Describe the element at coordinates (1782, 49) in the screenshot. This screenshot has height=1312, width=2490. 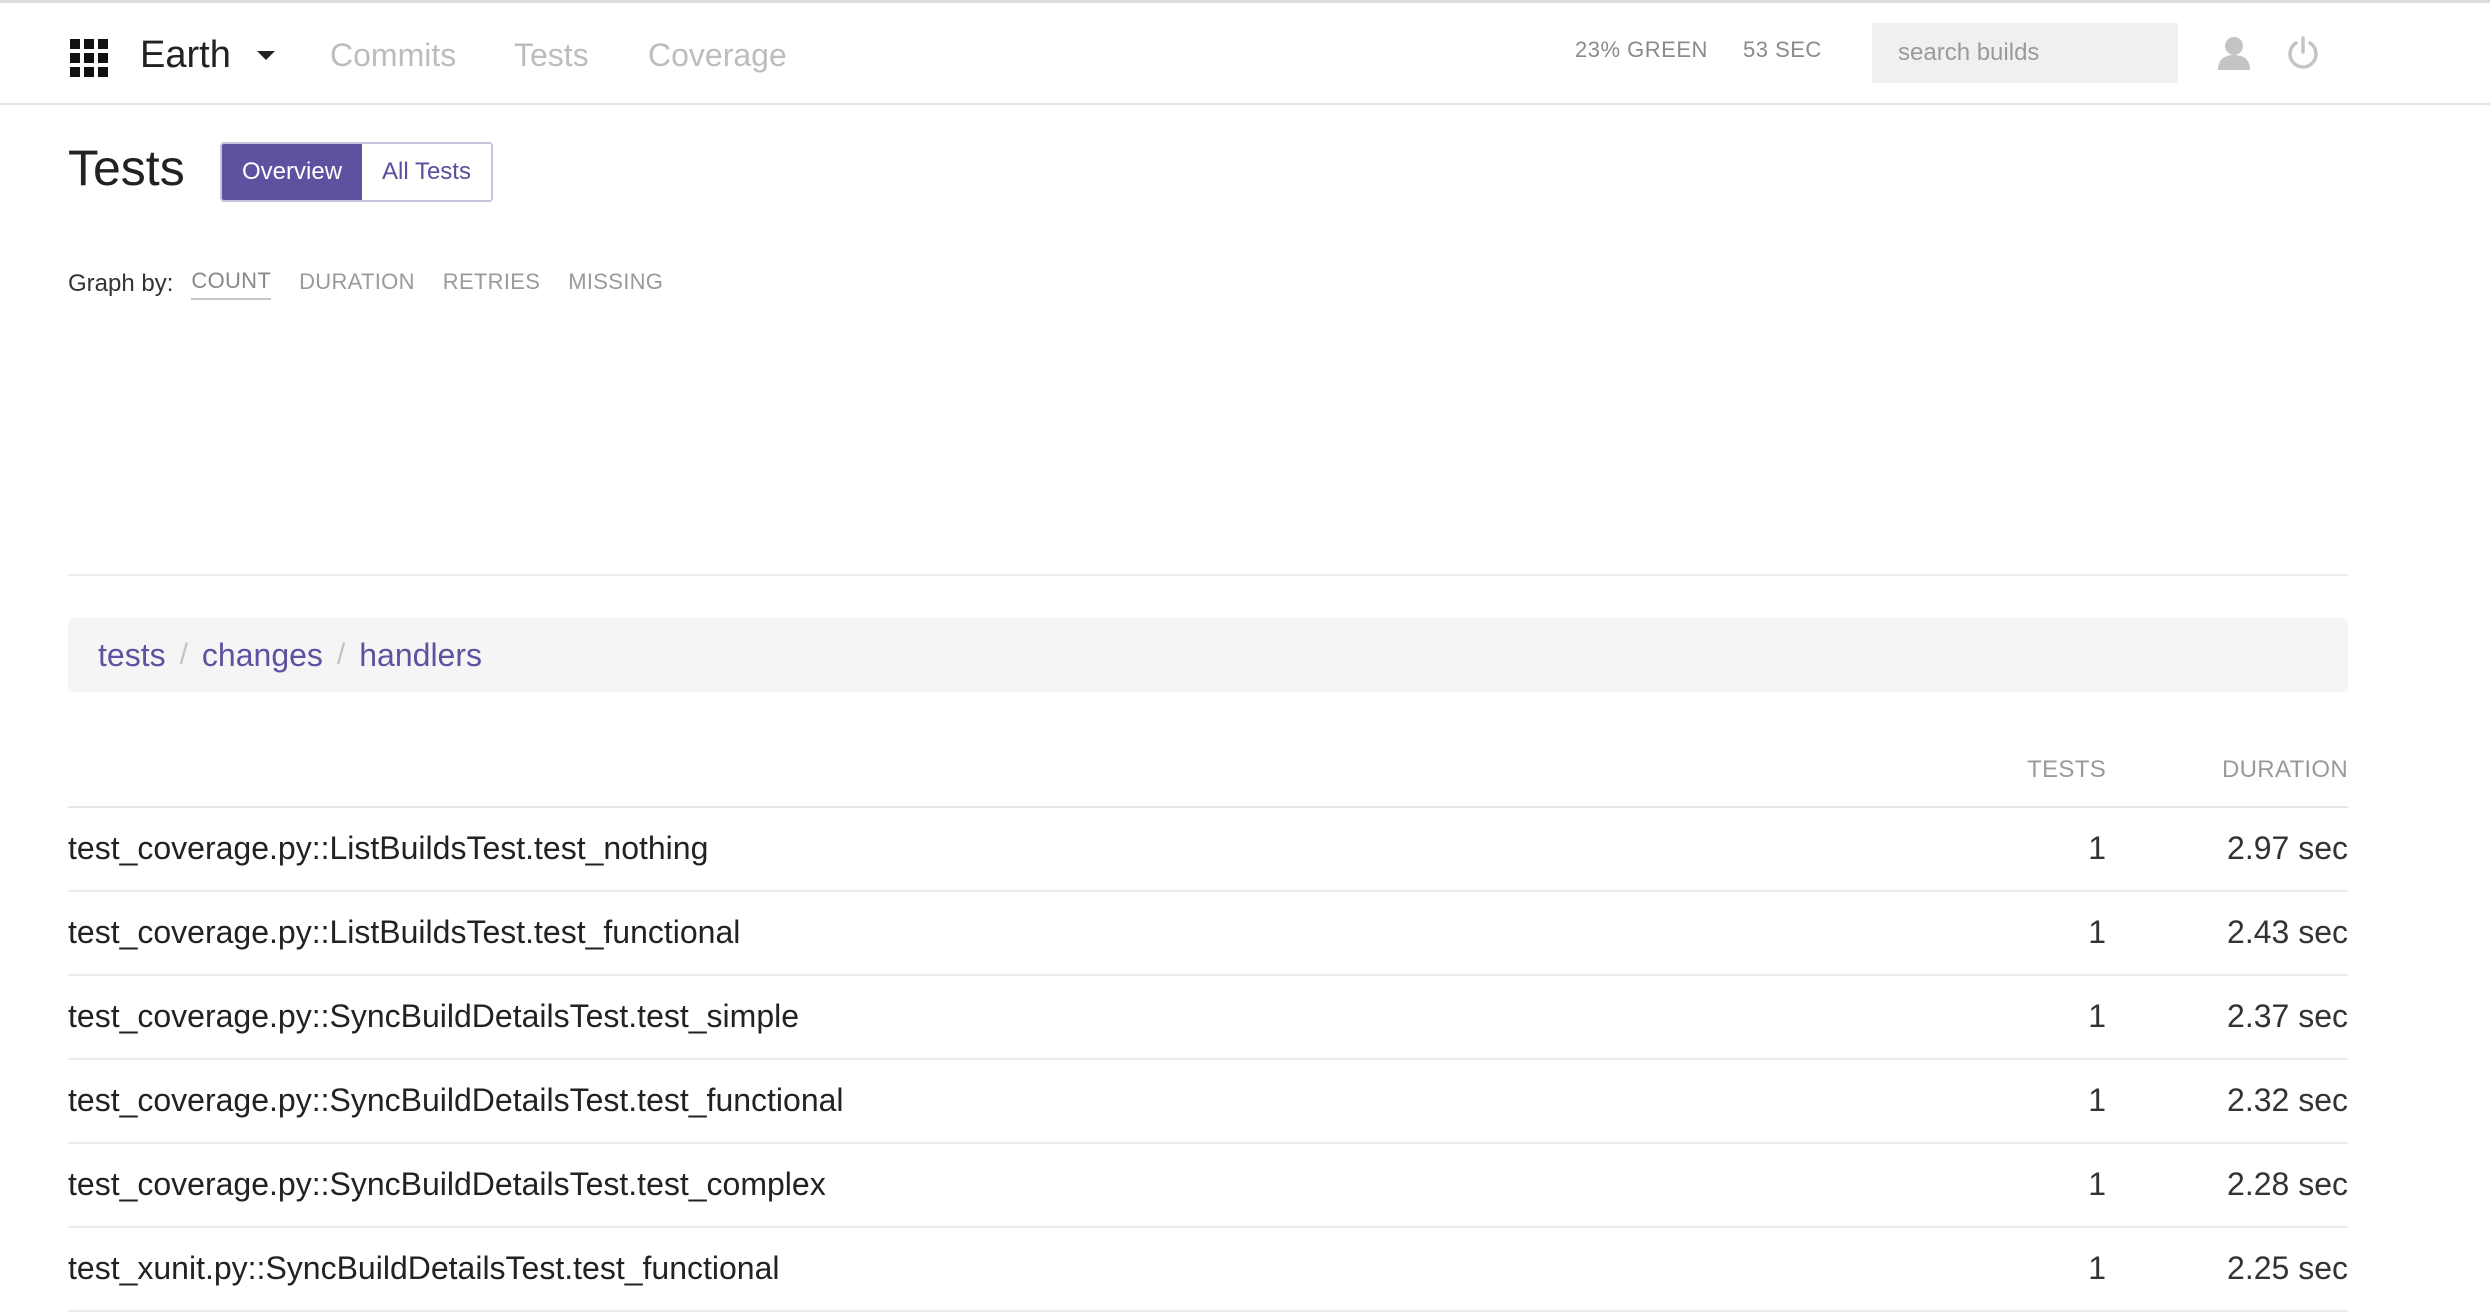
I see `duration-stat: 53 SEC` at that location.